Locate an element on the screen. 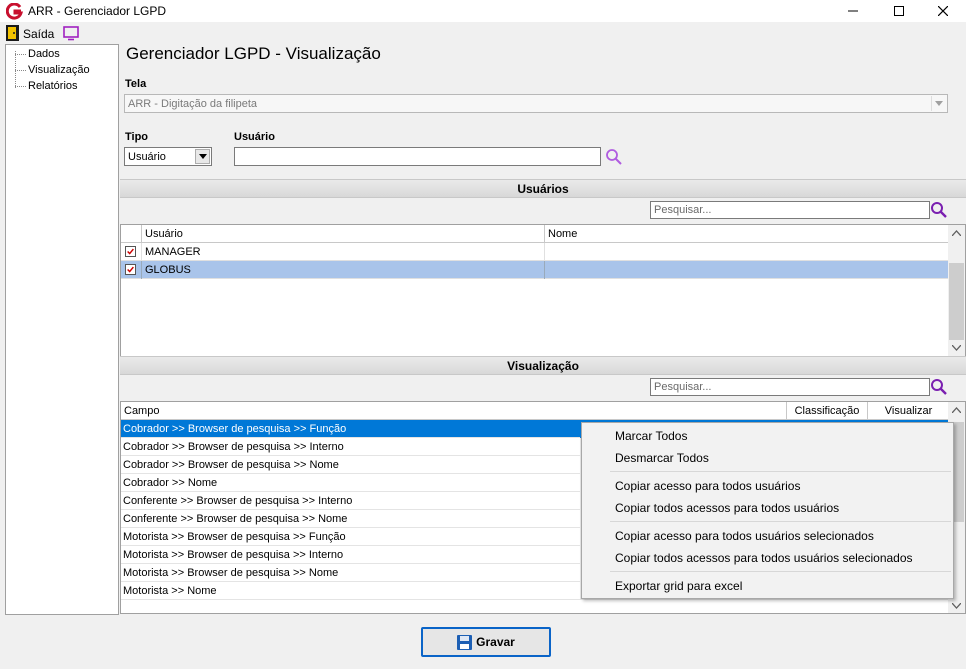  tipo-dropdown-button is located at coordinates (202, 156).